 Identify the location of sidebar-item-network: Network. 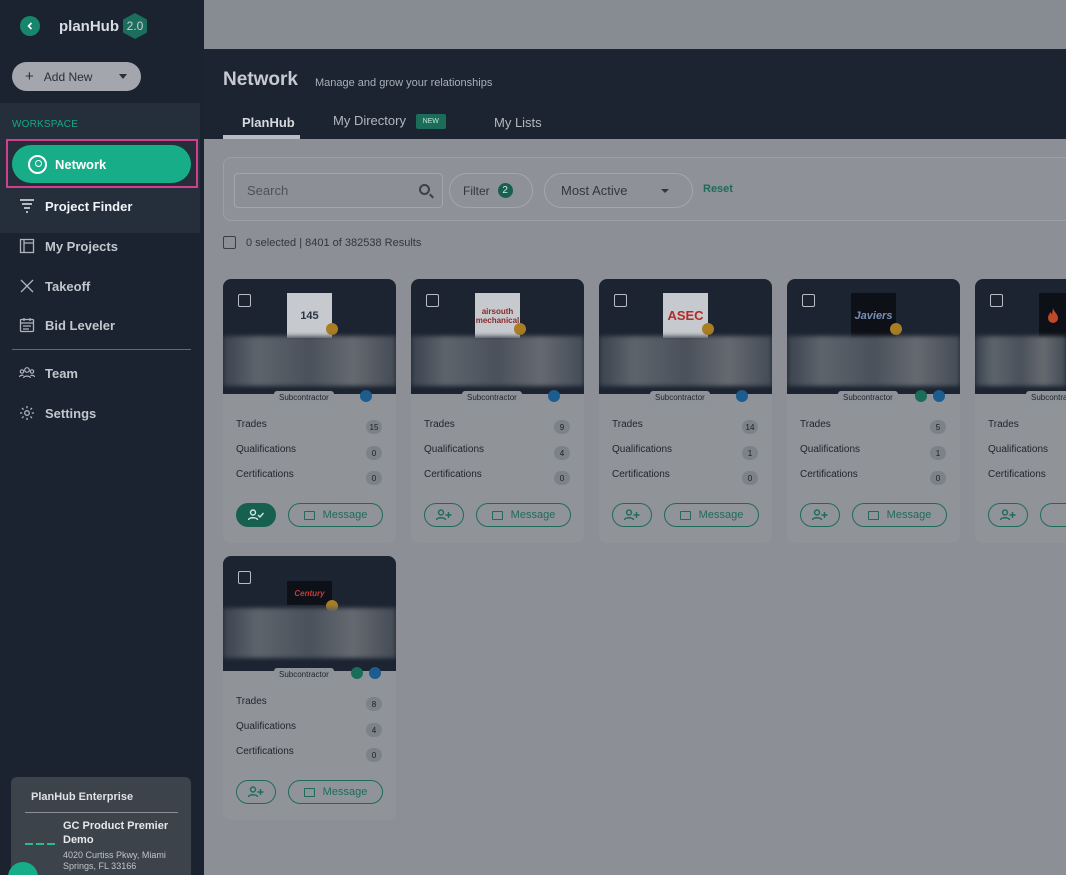
(101, 164).